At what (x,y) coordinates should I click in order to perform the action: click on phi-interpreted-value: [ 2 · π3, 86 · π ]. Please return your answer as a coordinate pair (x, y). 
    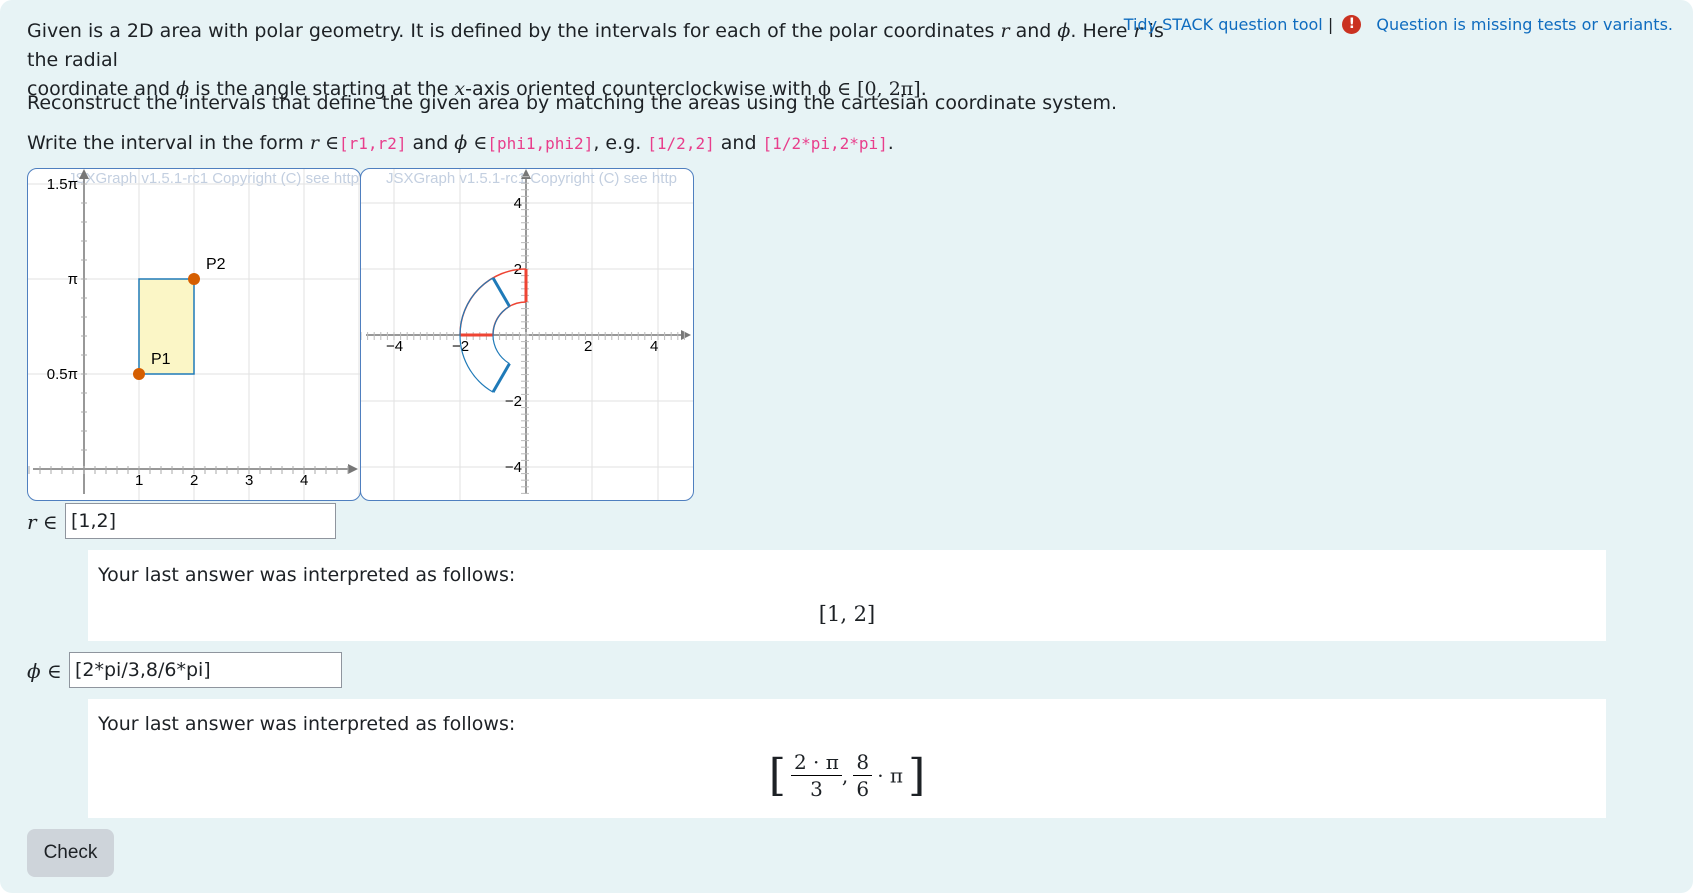
    Looking at the image, I should click on (847, 775).